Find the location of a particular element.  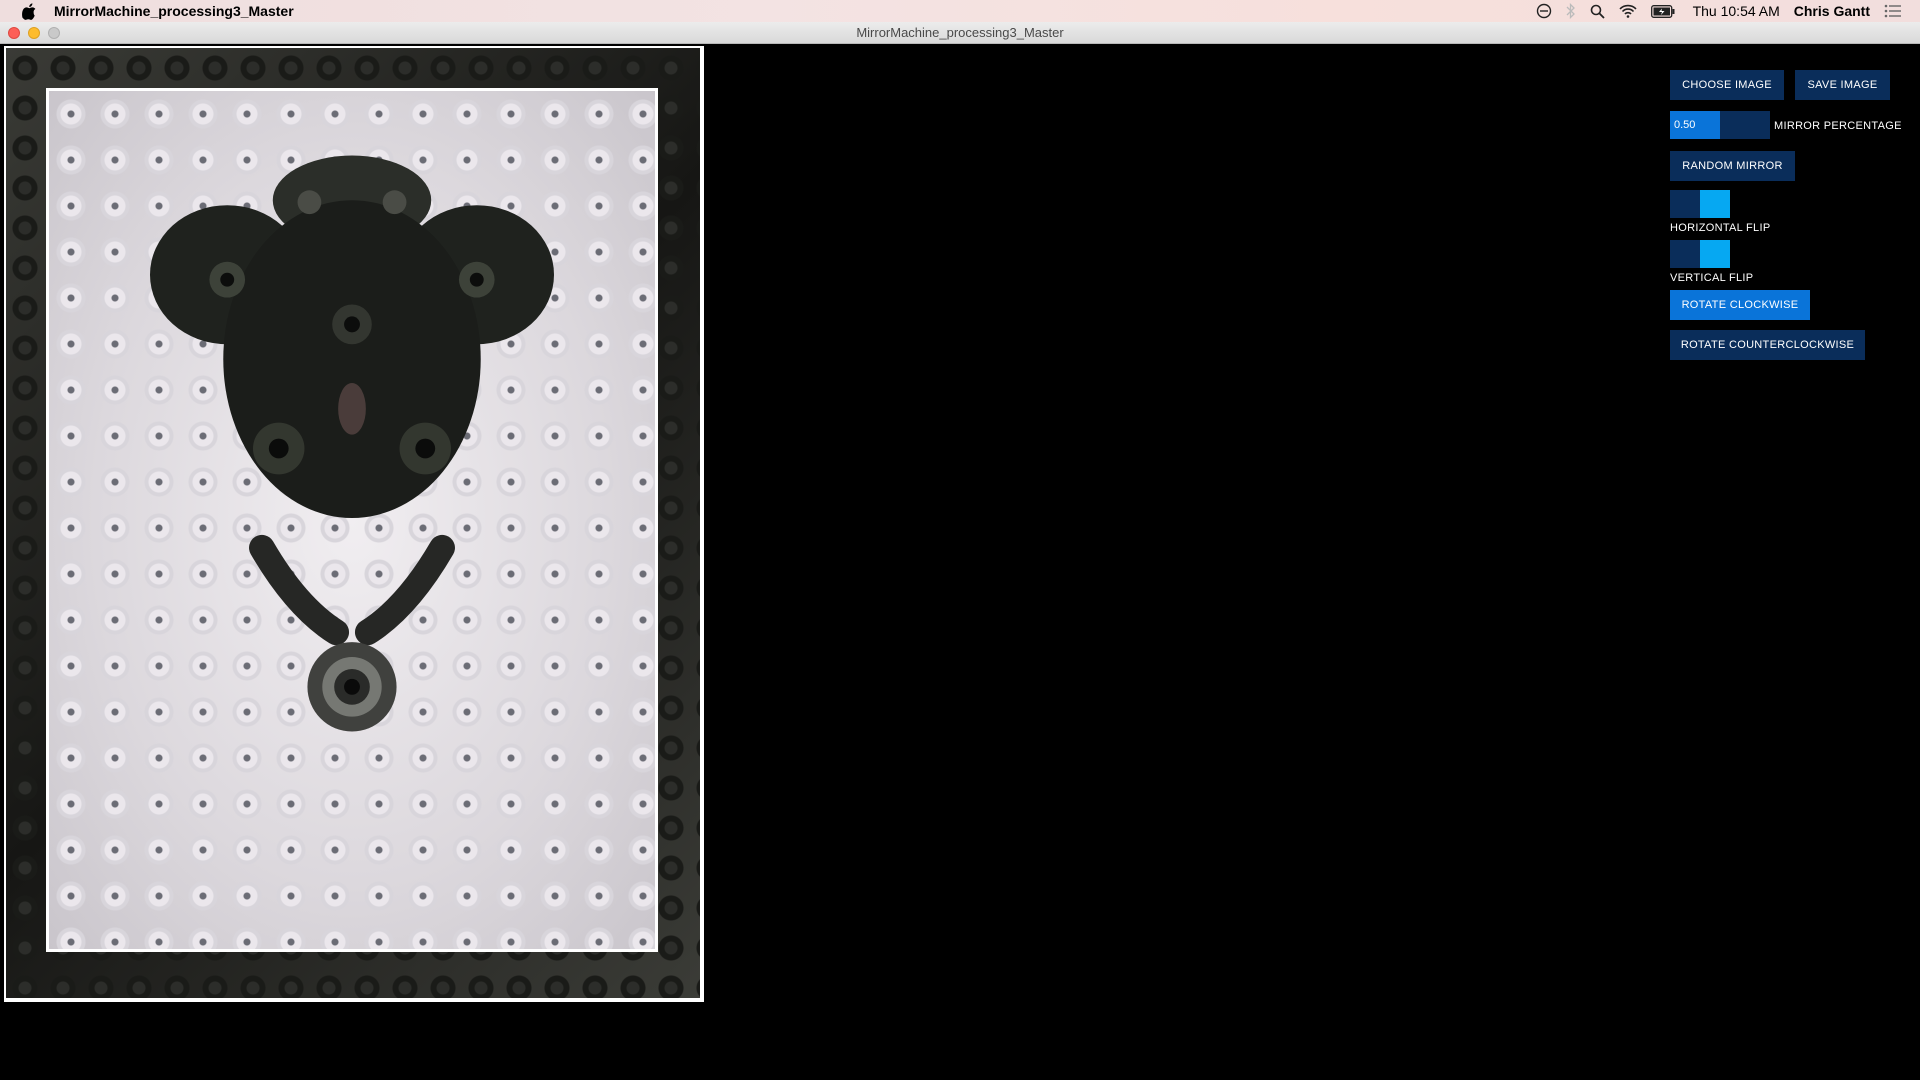

mirror-percentage-label: MIRROR PERCENTAGE is located at coordinates (1838, 126).